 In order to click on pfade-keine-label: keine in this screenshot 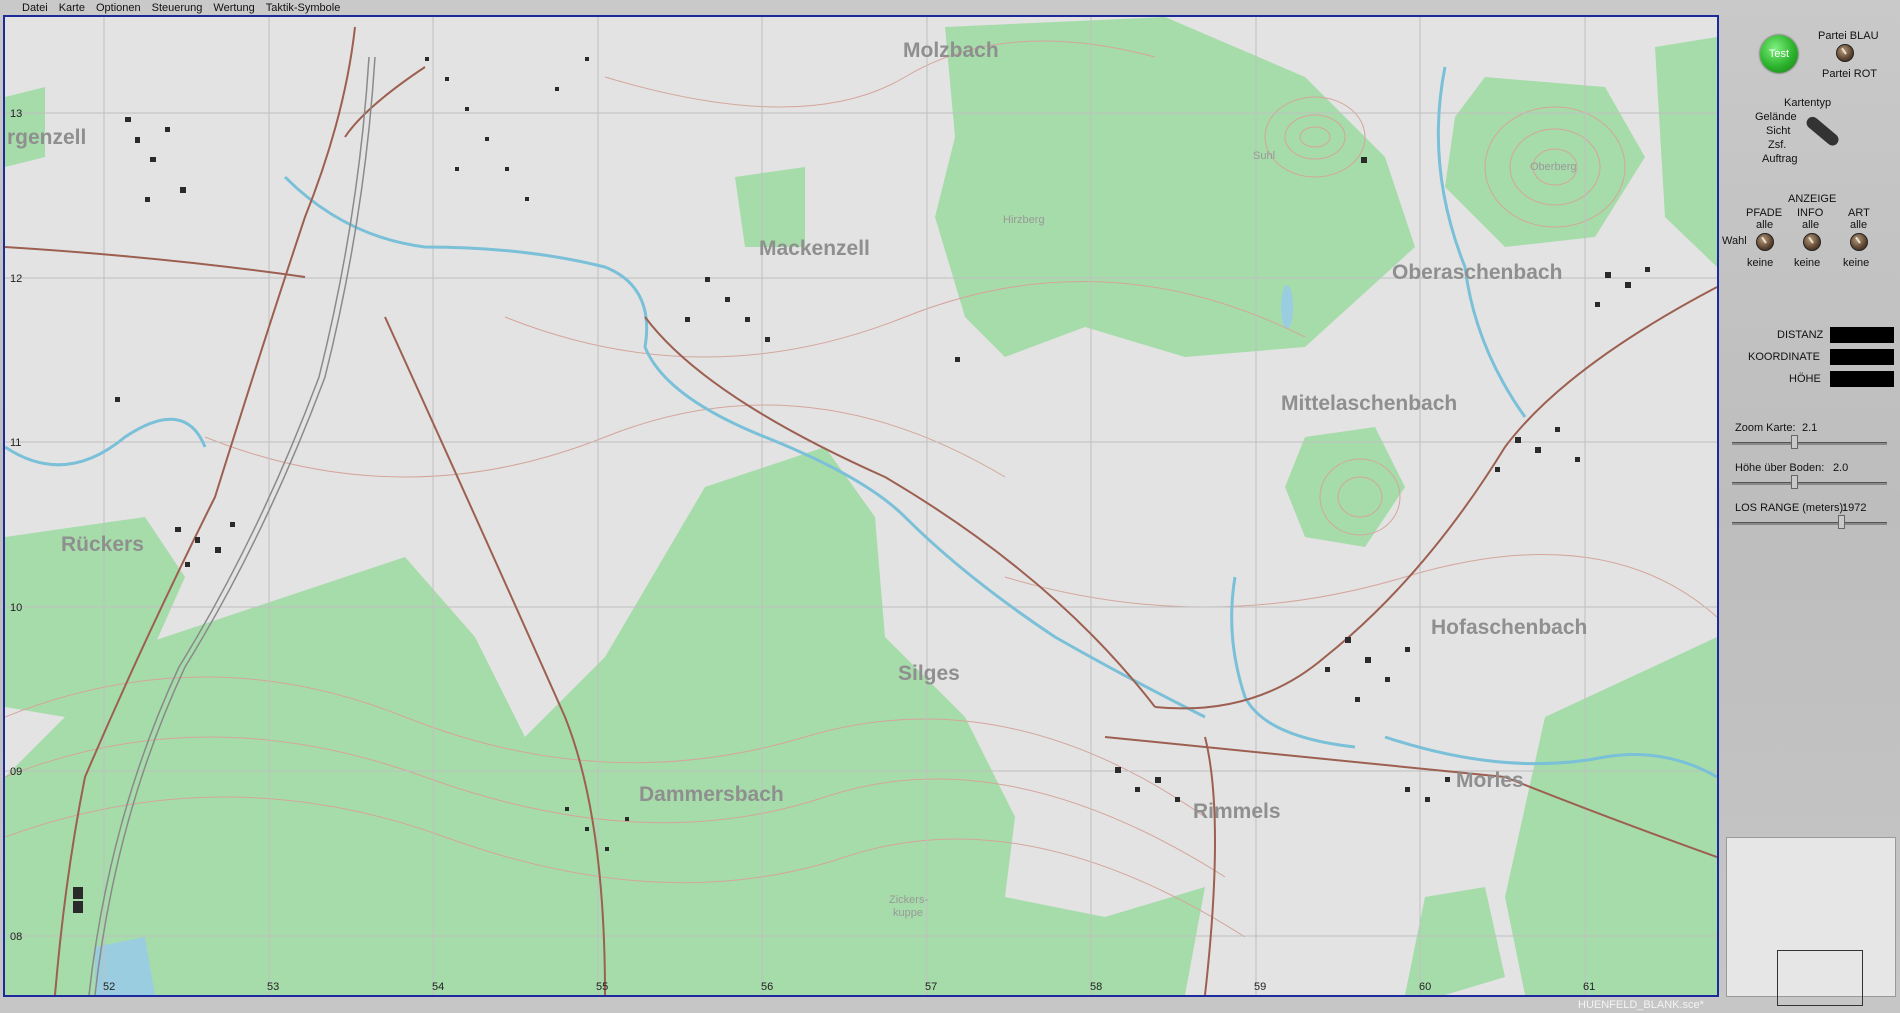, I will do `click(1760, 263)`.